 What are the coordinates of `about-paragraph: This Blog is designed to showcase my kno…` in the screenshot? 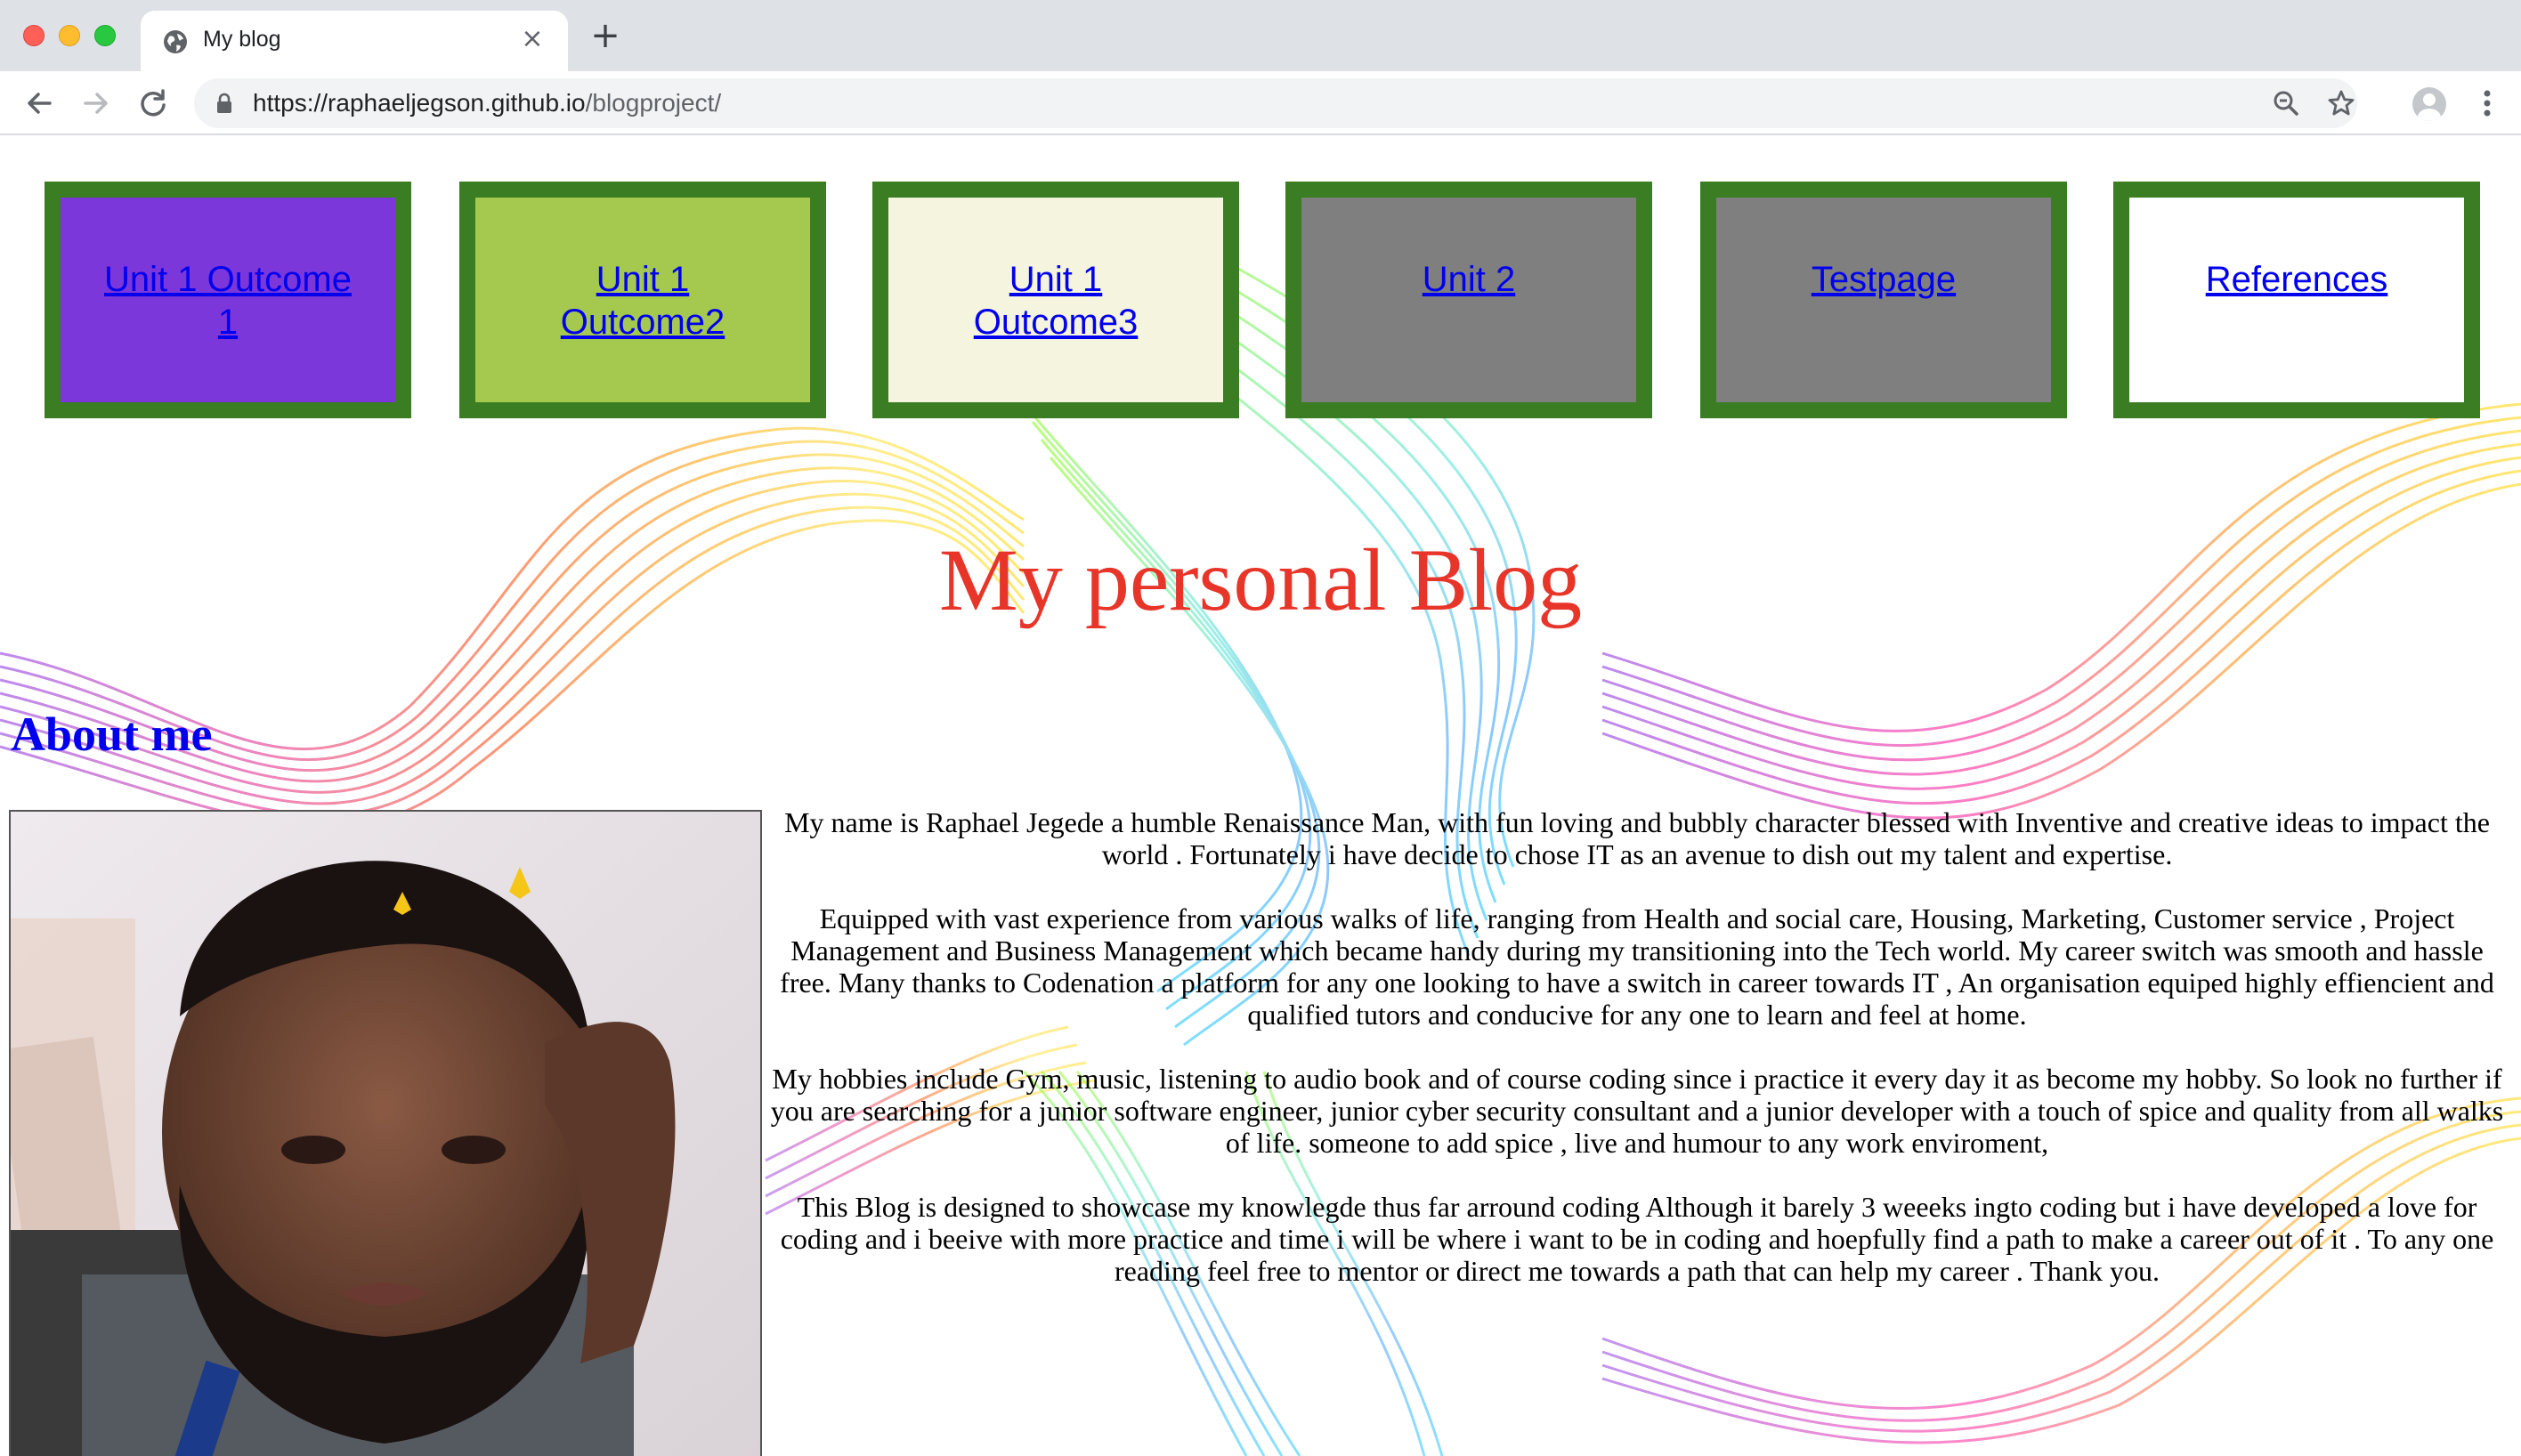 It's located at (1637, 1239).